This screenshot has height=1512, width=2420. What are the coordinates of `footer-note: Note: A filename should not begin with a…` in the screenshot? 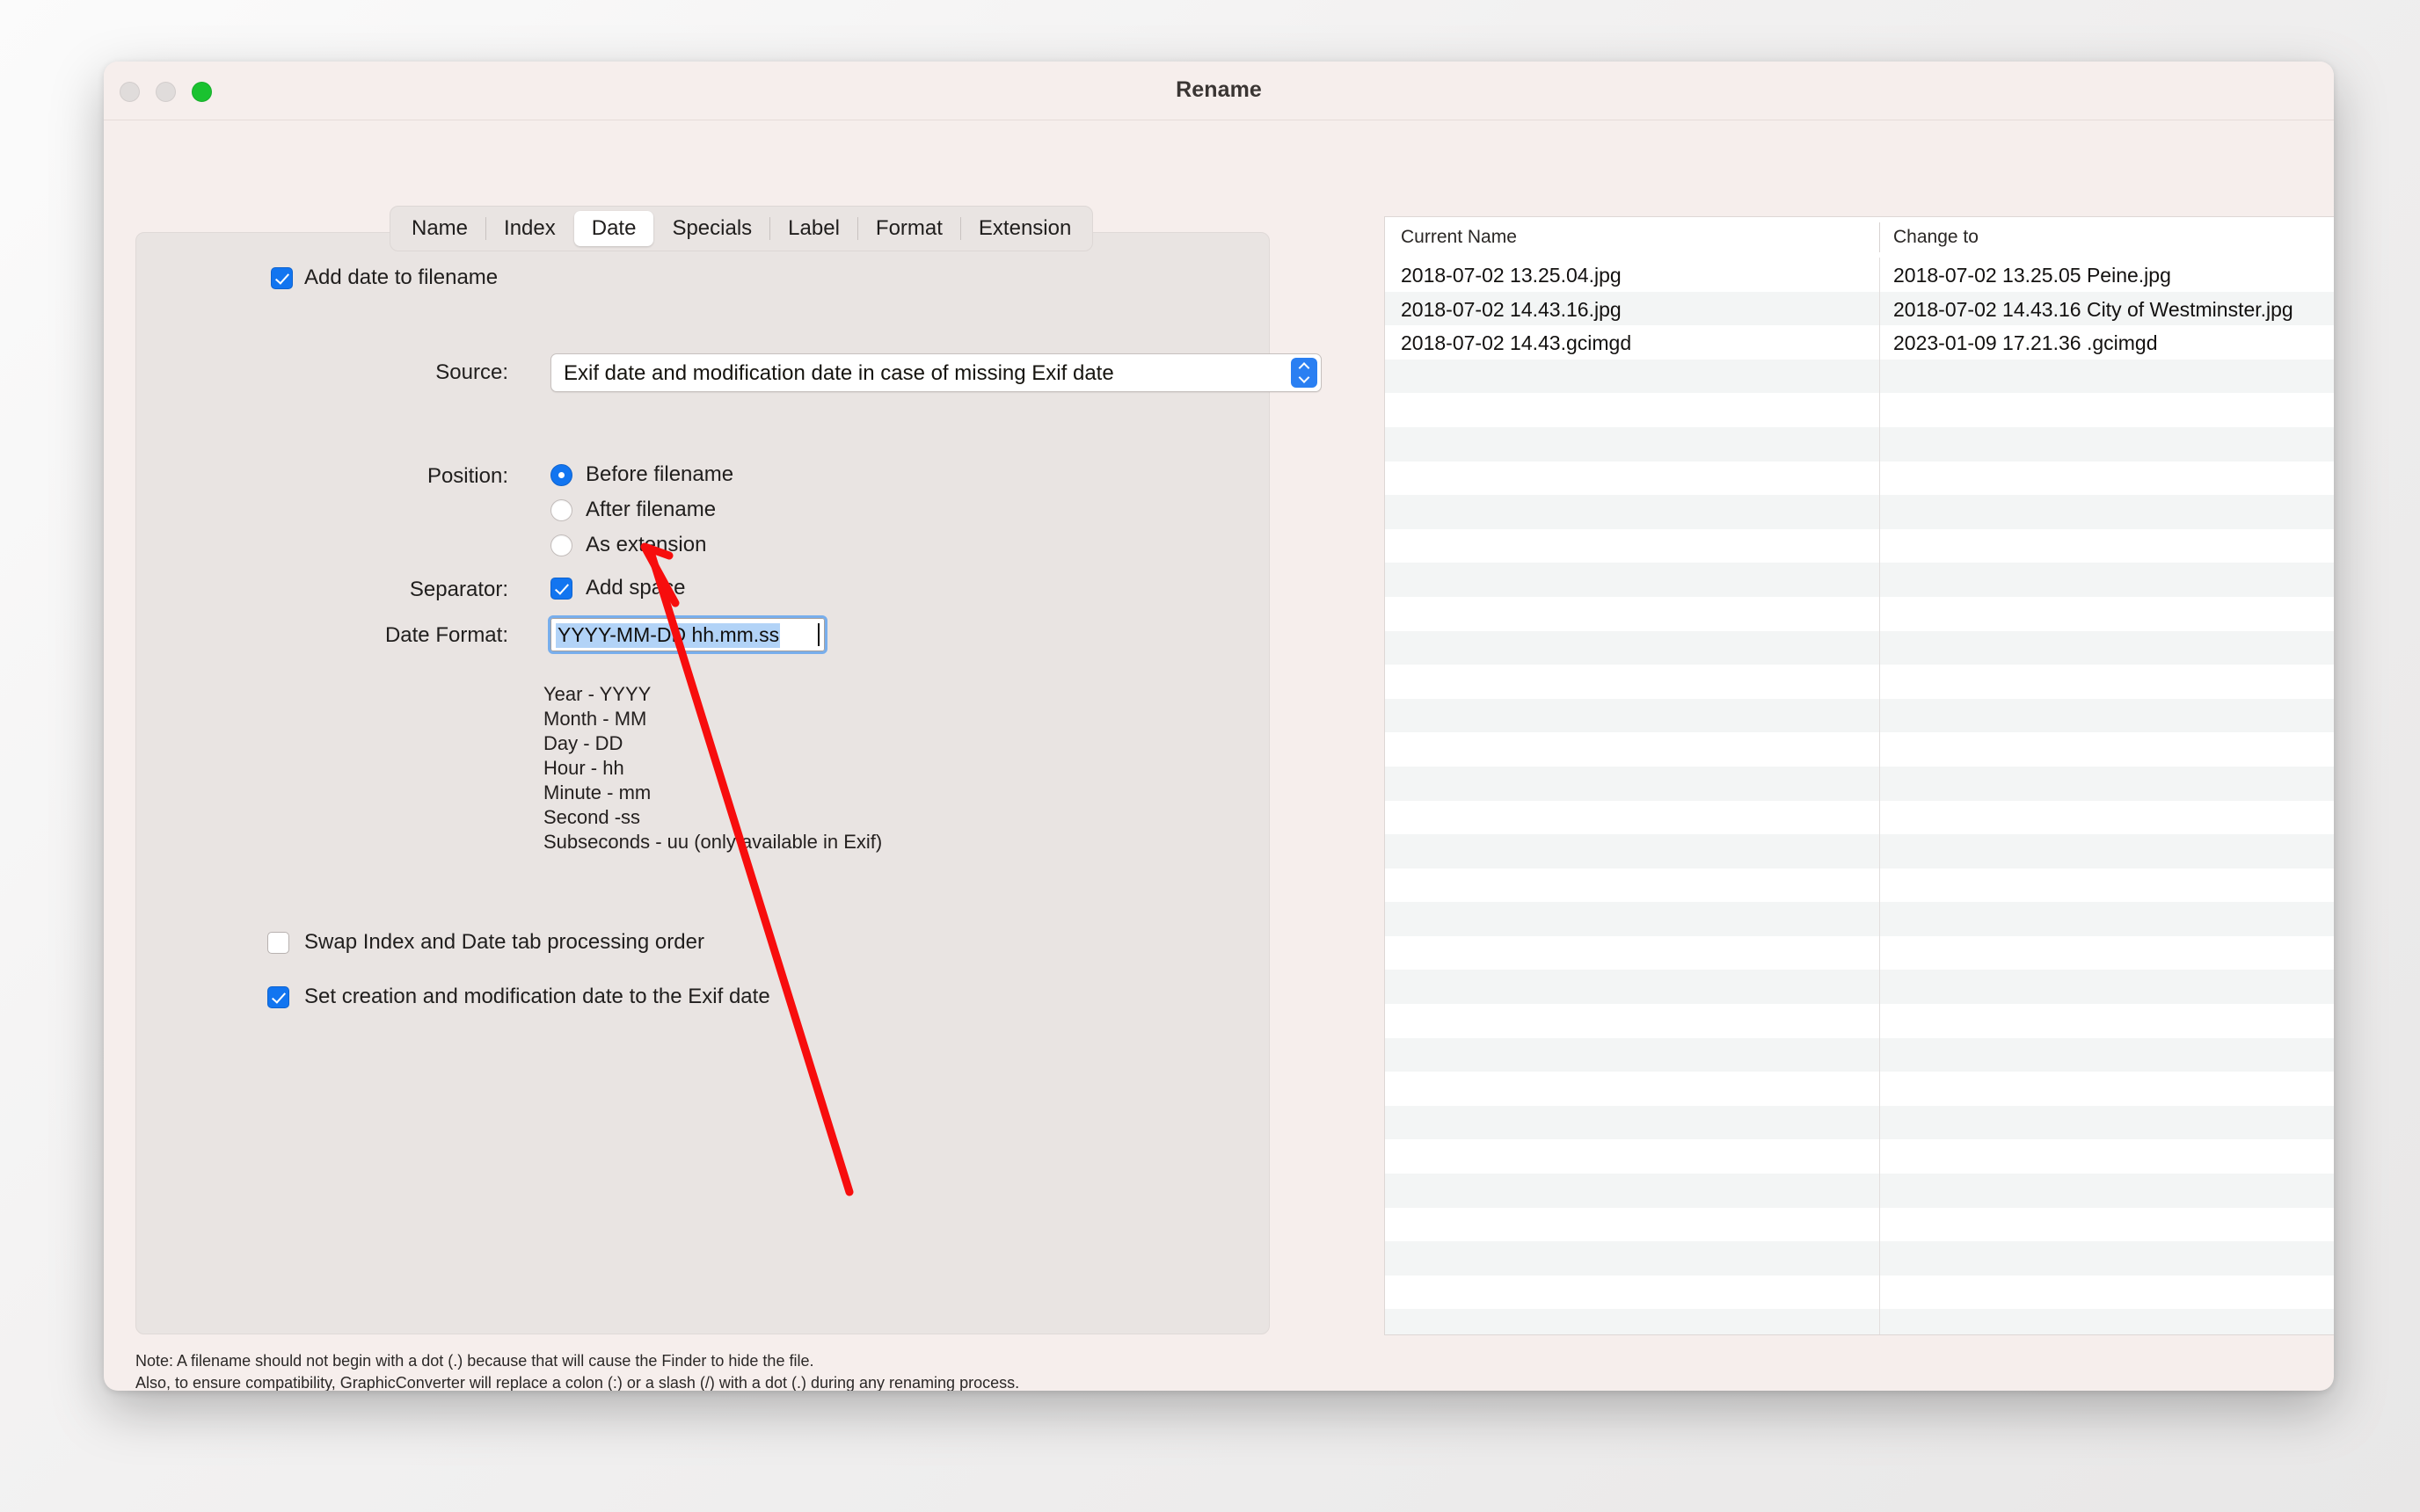 It's located at (577, 1371).